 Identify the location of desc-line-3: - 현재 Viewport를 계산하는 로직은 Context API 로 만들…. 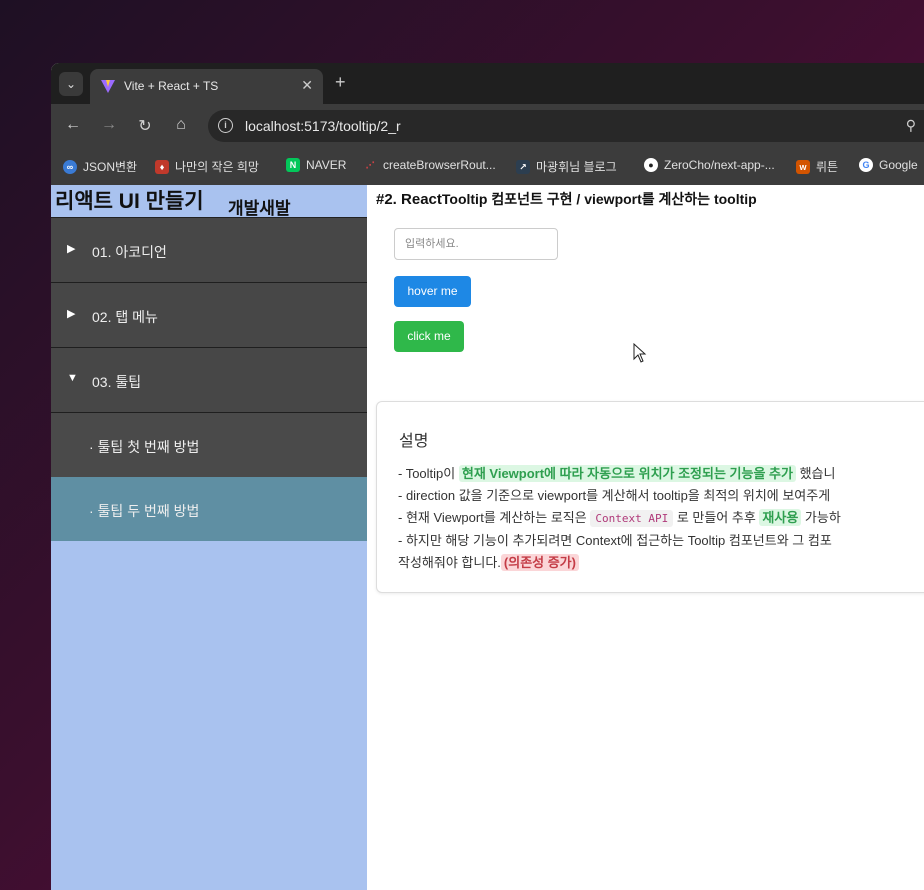
(619, 518).